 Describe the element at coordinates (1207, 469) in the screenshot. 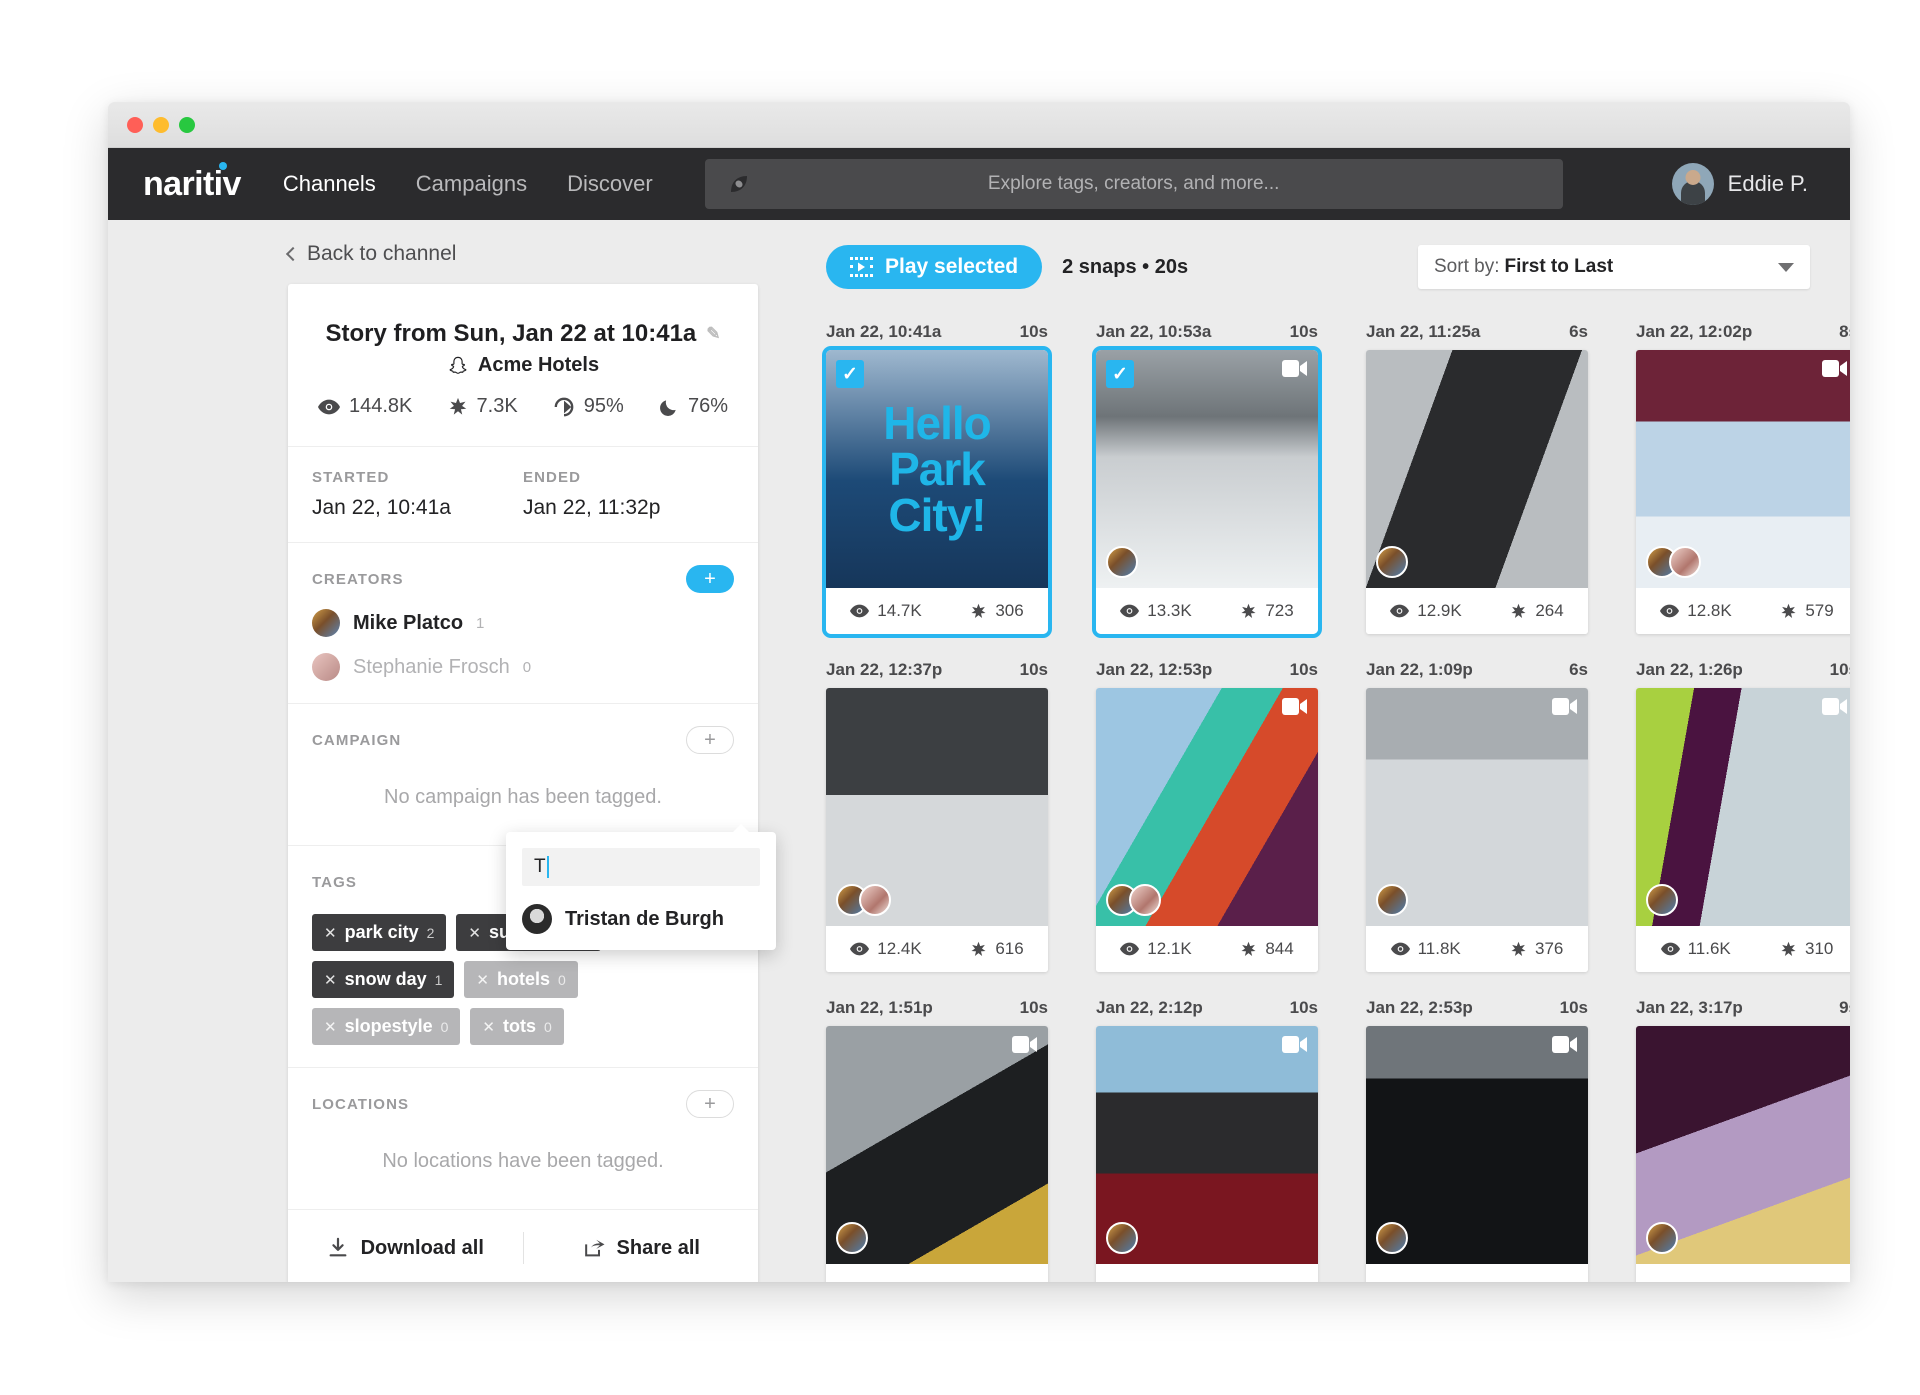

I see `snap-thumbnail: ✓` at that location.